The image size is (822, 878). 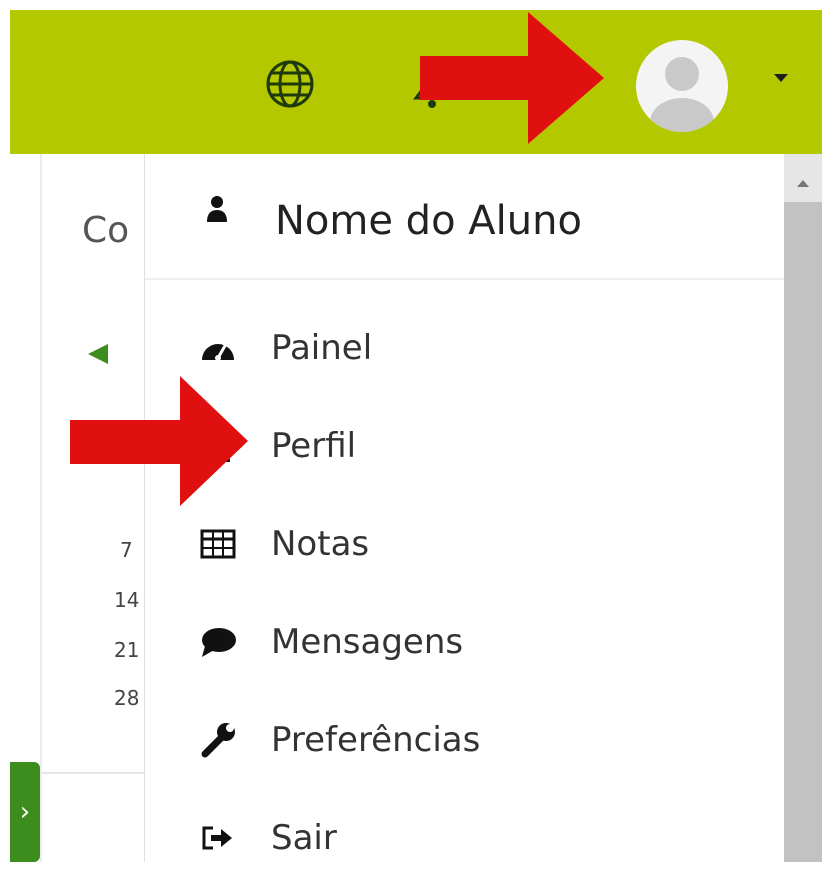 What do you see at coordinates (304, 838) in the screenshot?
I see `menu-item-label: Sair` at bounding box center [304, 838].